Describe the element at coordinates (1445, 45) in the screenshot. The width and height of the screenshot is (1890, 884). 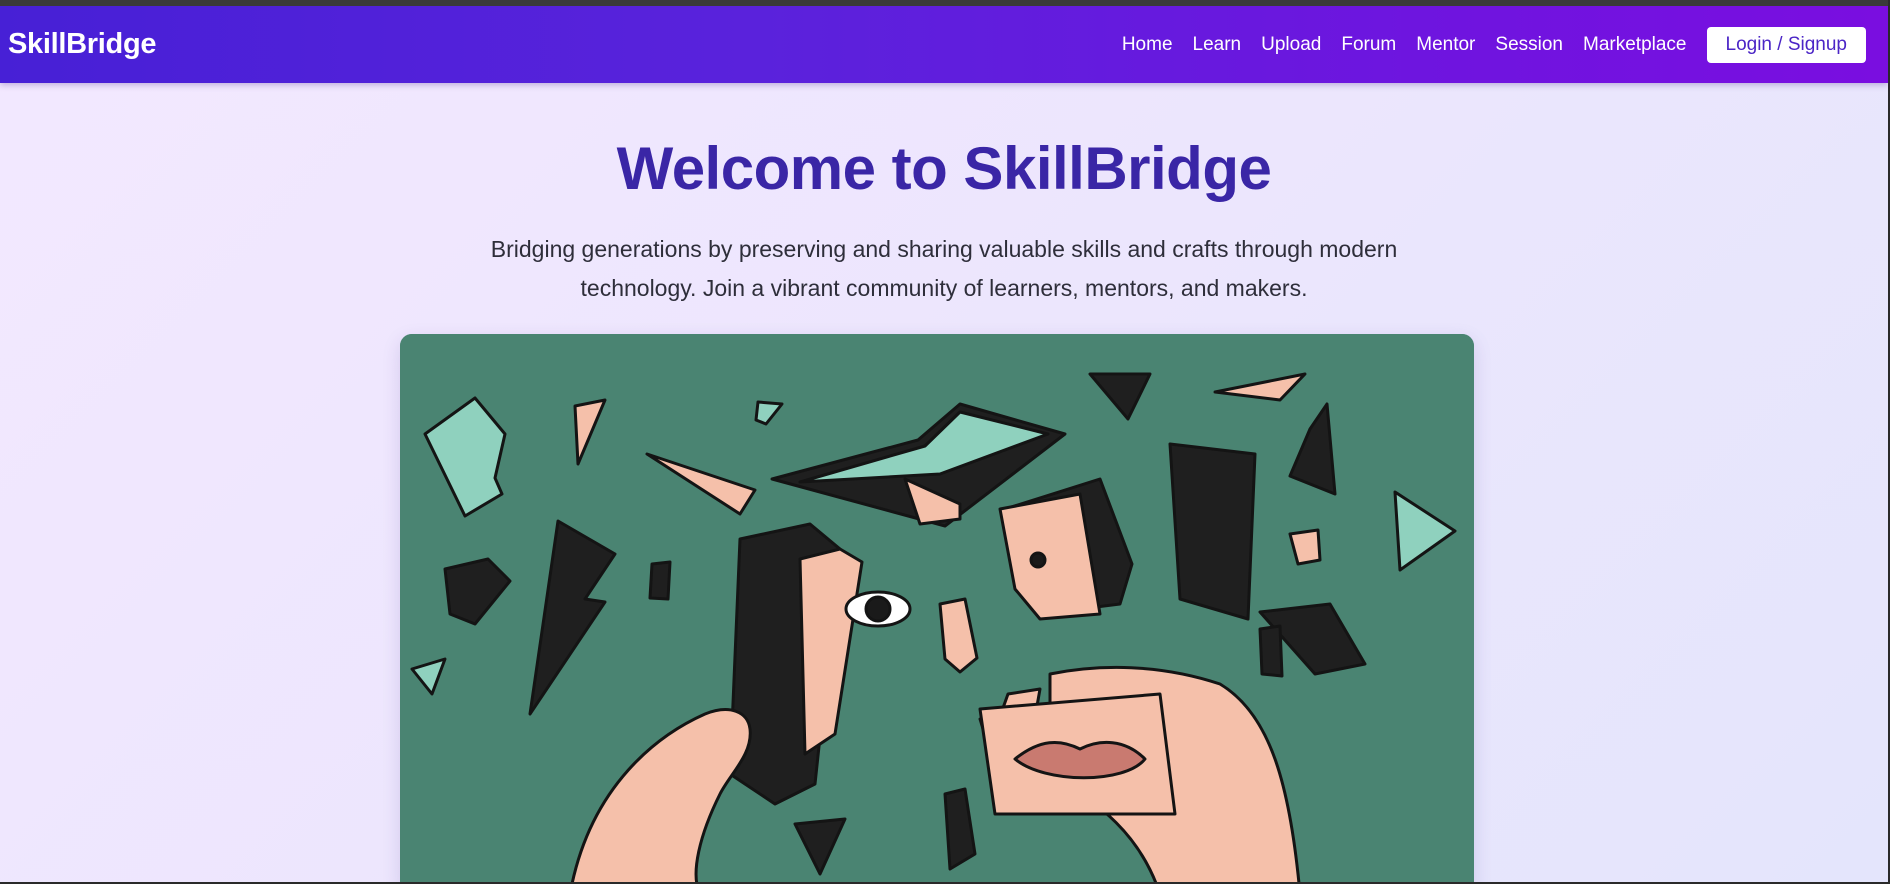
I see `nav-link-mentor: Mentor` at that location.